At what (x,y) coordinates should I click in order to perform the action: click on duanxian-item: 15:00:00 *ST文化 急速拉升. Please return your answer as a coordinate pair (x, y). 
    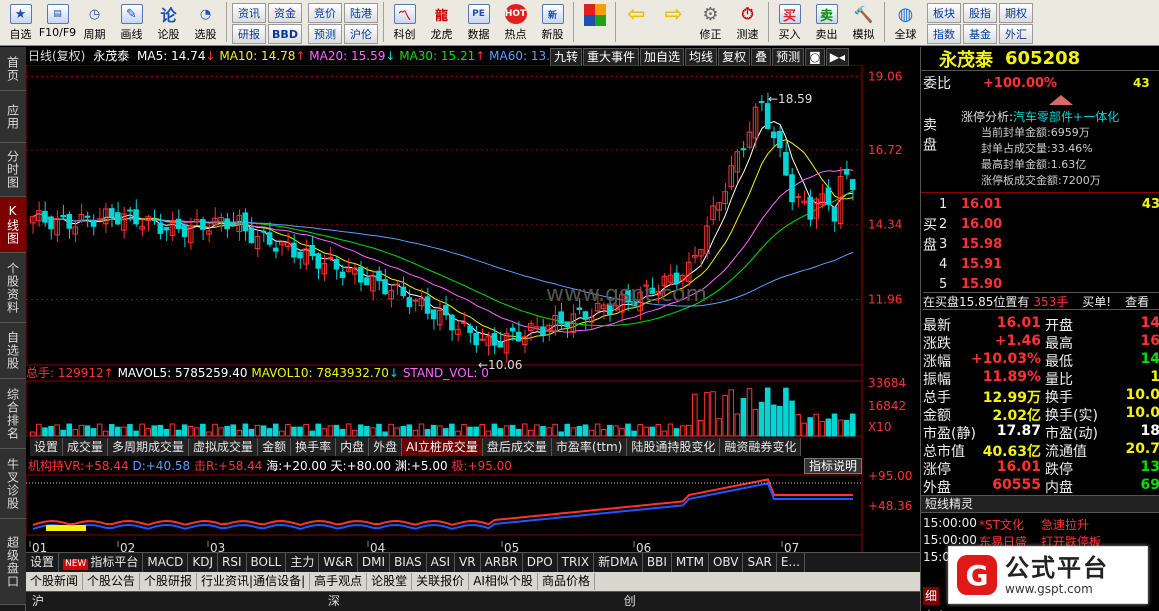
    Looking at the image, I should click on (1040, 524).